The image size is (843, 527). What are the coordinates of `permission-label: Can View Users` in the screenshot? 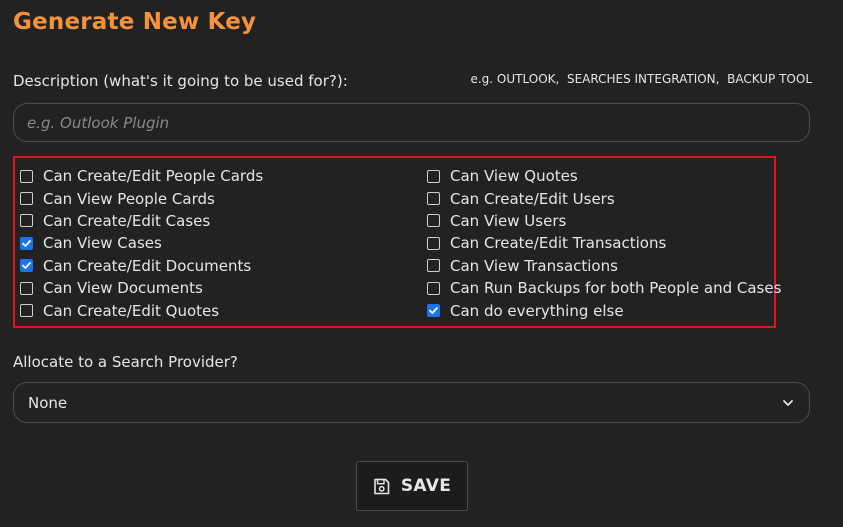 It's located at (508, 220).